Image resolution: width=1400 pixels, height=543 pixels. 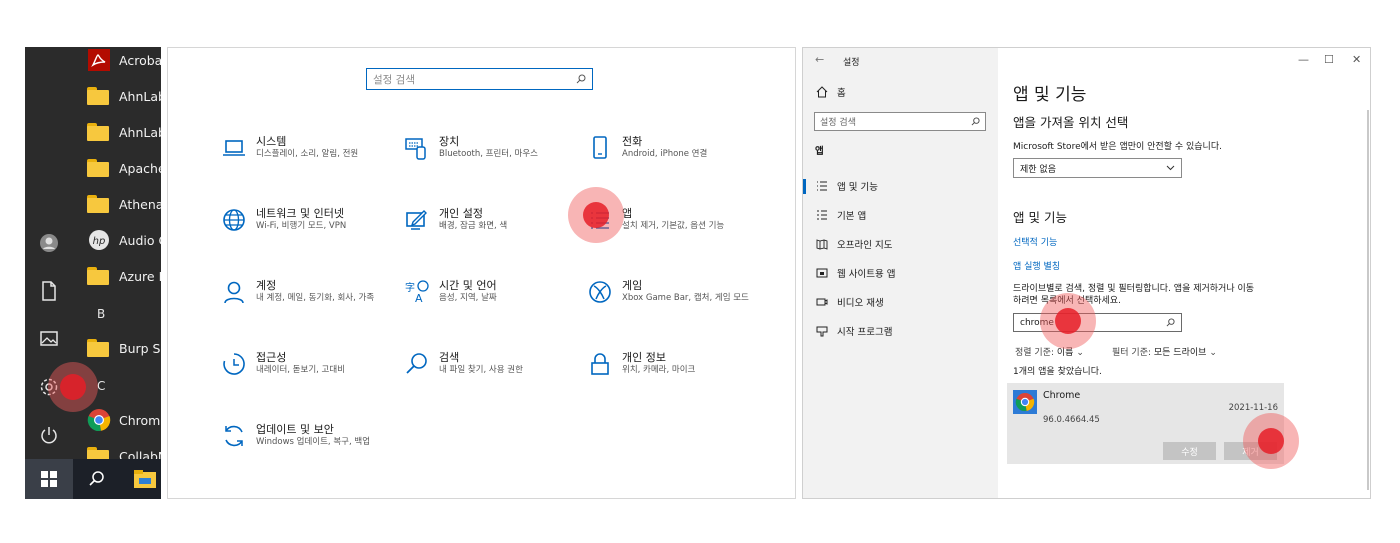 I want to click on sort-by-dropdown: 정렬 기준: 이름 ⌄, so click(x=1049, y=351).